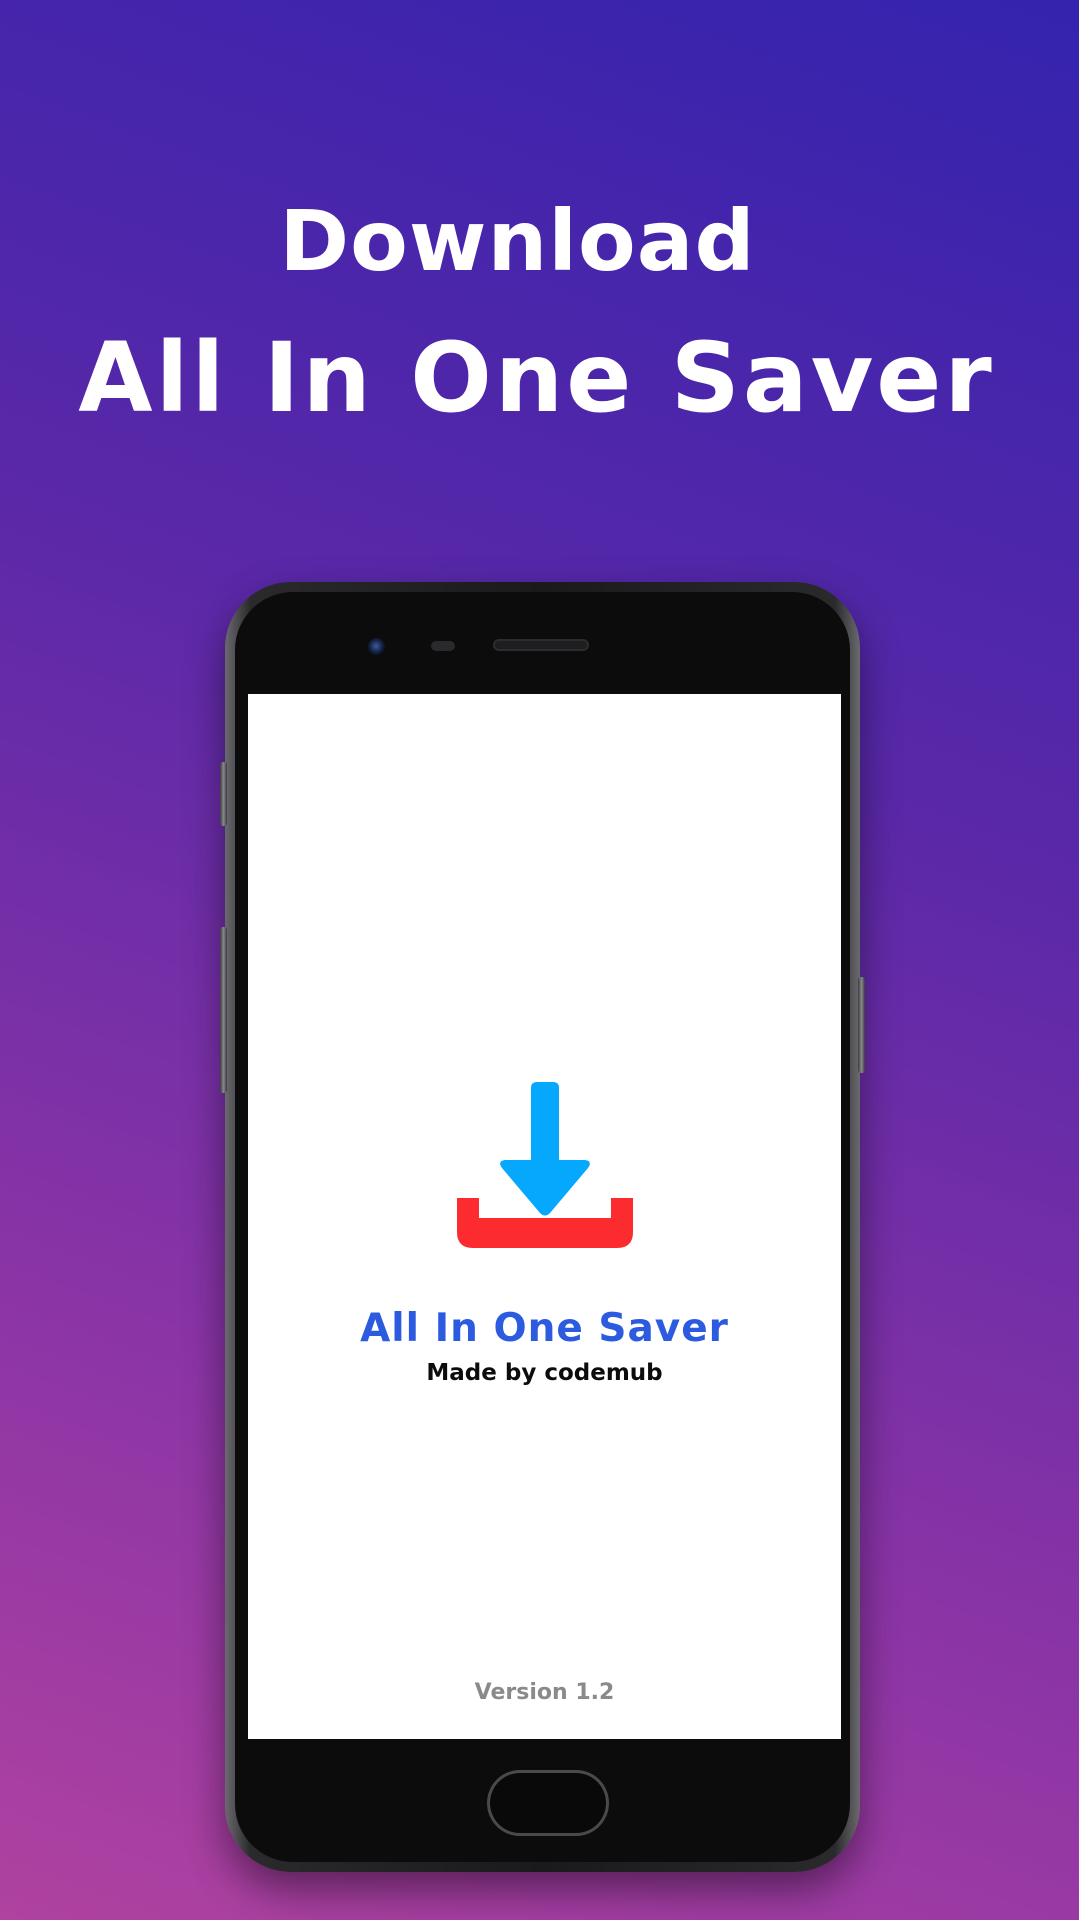 The height and width of the screenshot is (1920, 1079). I want to click on app-name: All In One Saver, so click(544, 1328).